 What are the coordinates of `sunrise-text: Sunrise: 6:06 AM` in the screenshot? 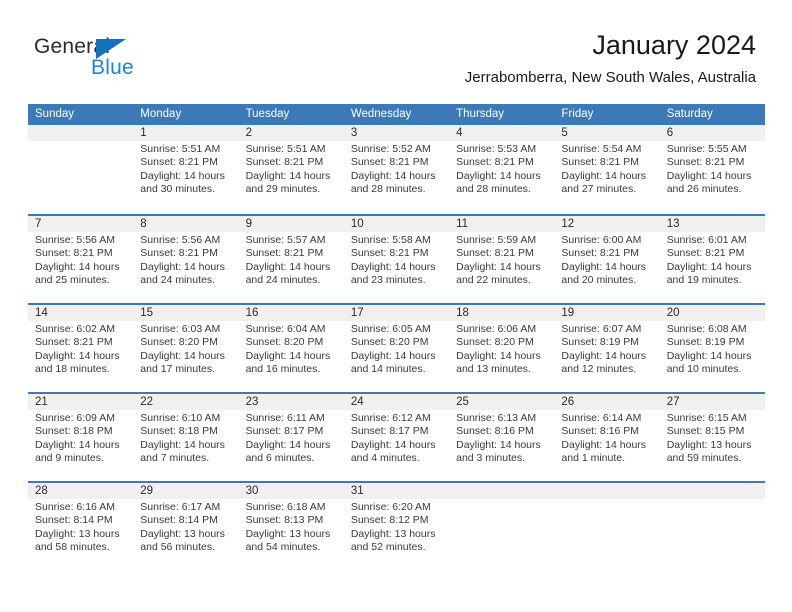 It's located at (496, 329).